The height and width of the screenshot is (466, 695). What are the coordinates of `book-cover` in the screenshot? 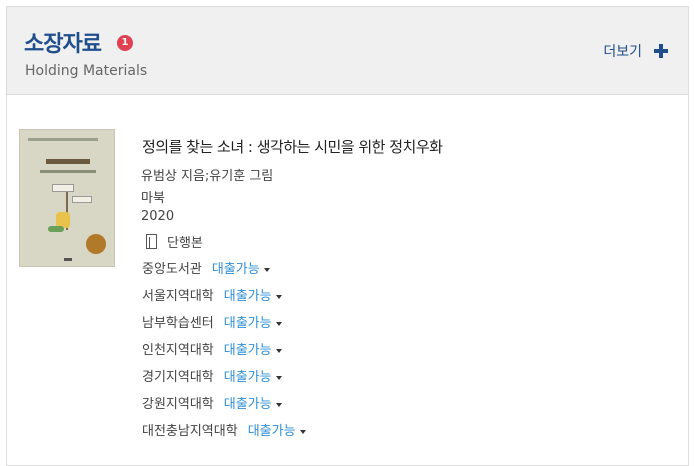 It's located at (67, 198).